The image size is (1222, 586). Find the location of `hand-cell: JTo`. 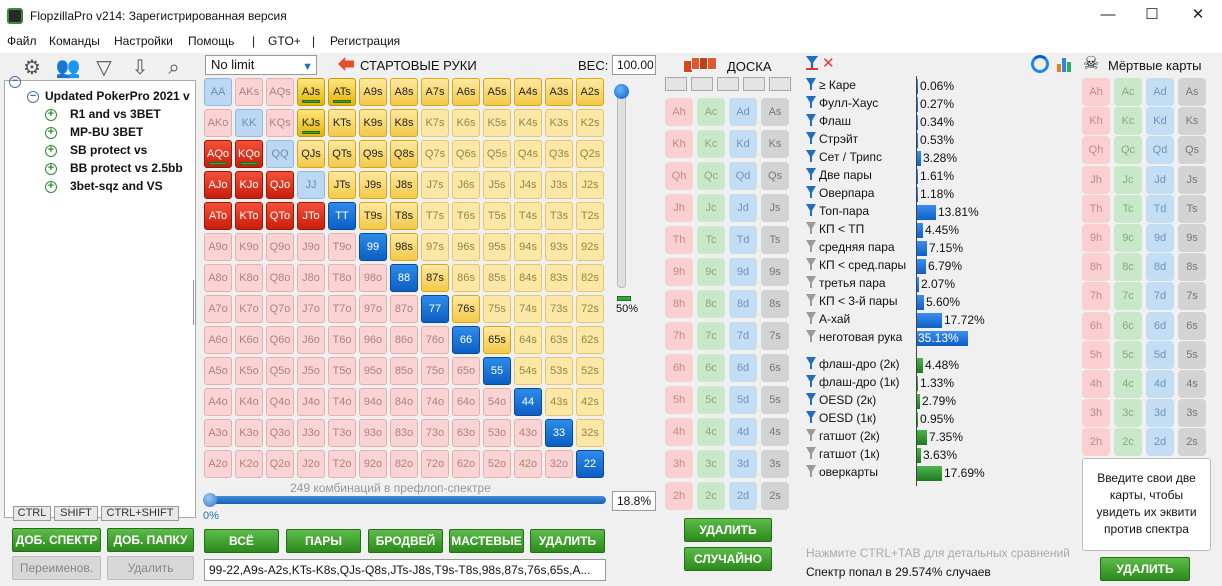

hand-cell: JTo is located at coordinates (311, 216).